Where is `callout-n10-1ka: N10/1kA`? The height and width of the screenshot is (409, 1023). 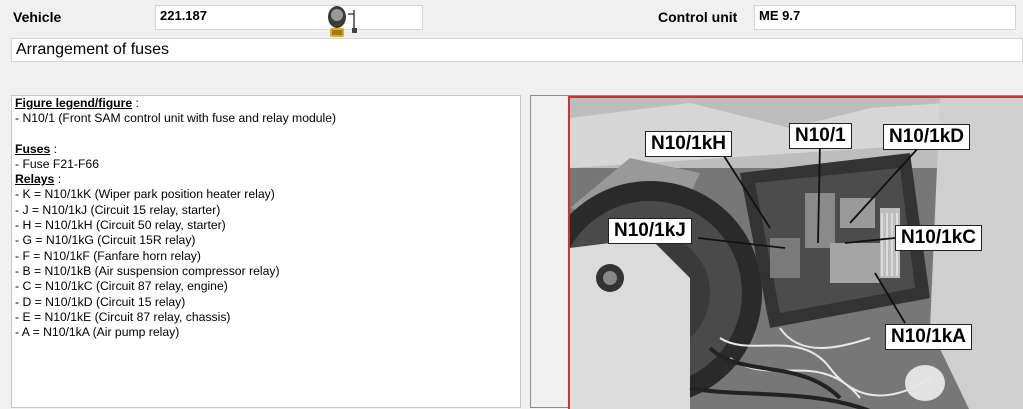 callout-n10-1ka: N10/1kA is located at coordinates (928, 337).